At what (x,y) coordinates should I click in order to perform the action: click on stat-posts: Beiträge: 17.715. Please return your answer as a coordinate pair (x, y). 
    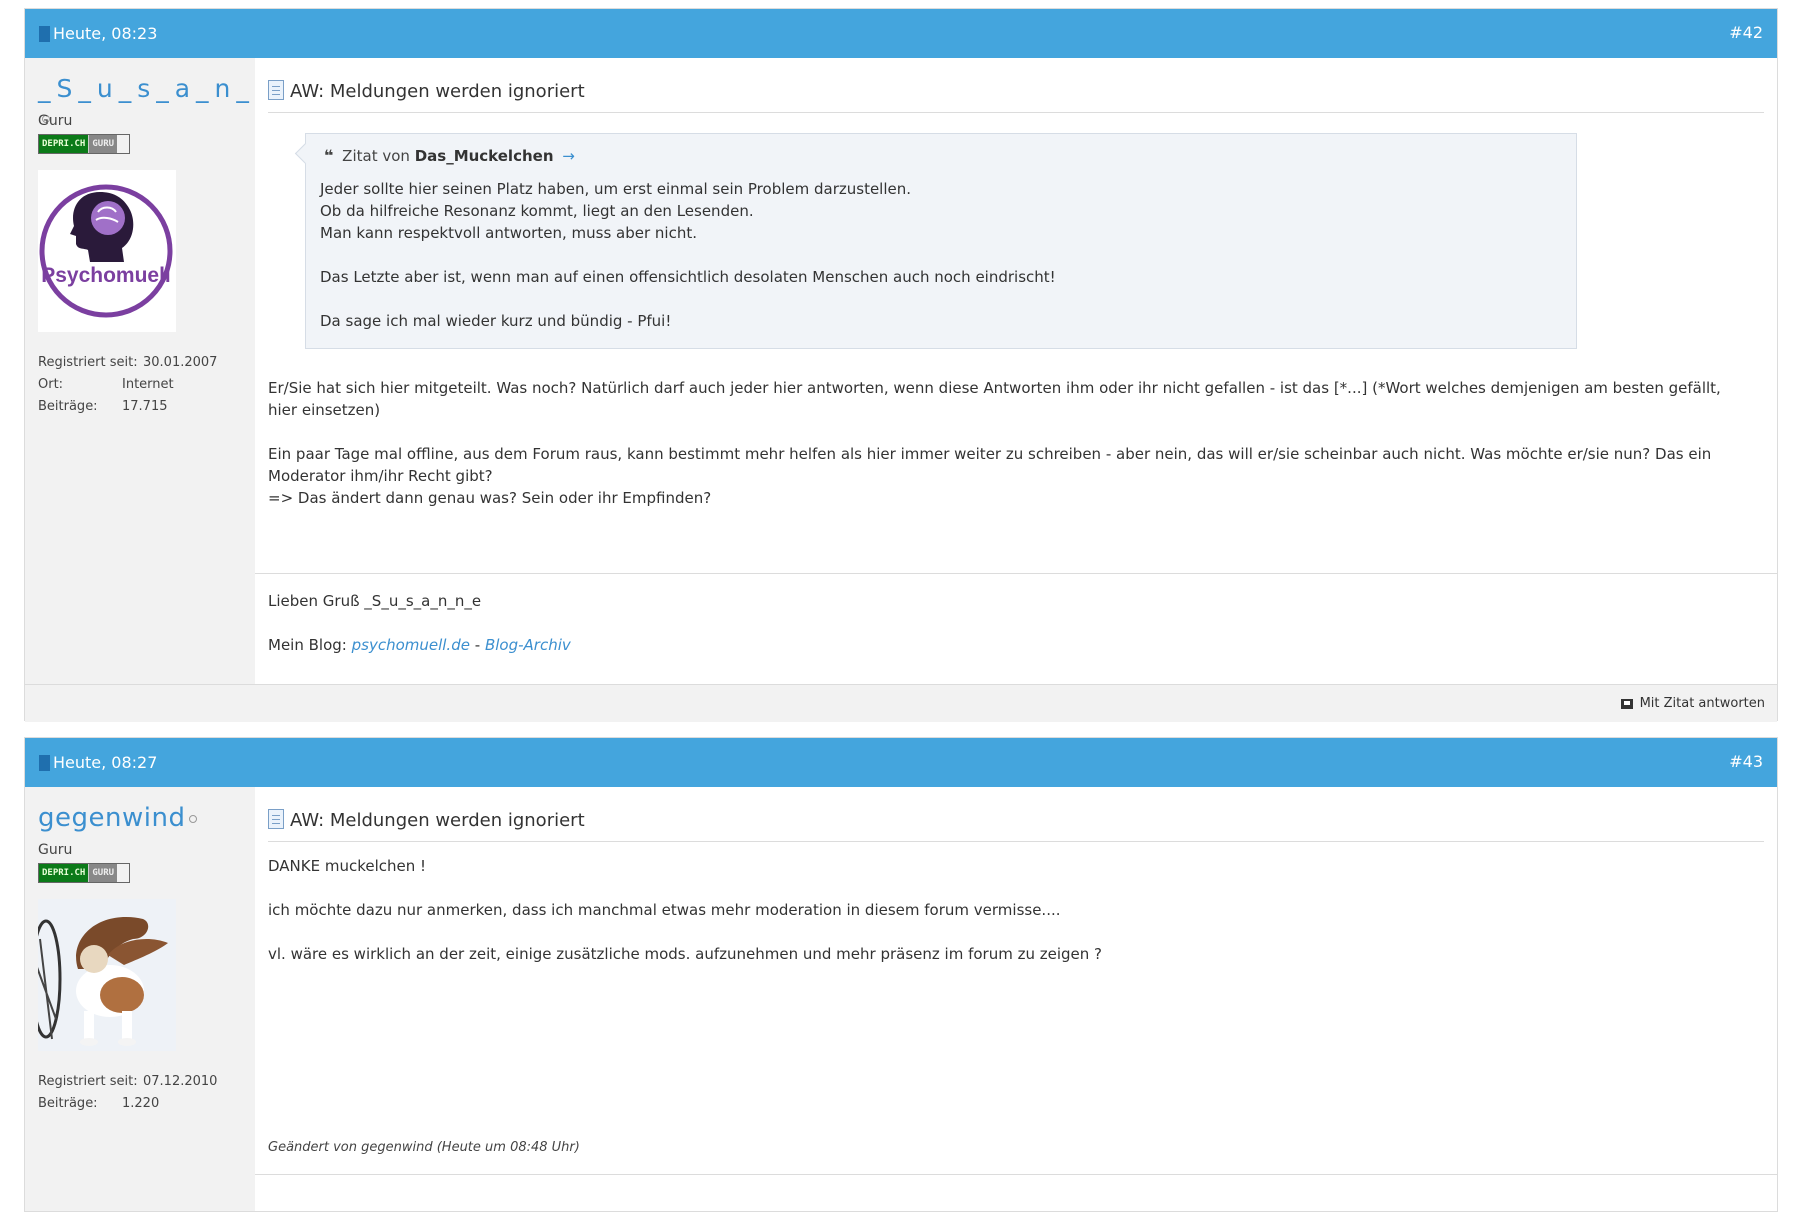
    Looking at the image, I should click on (127, 407).